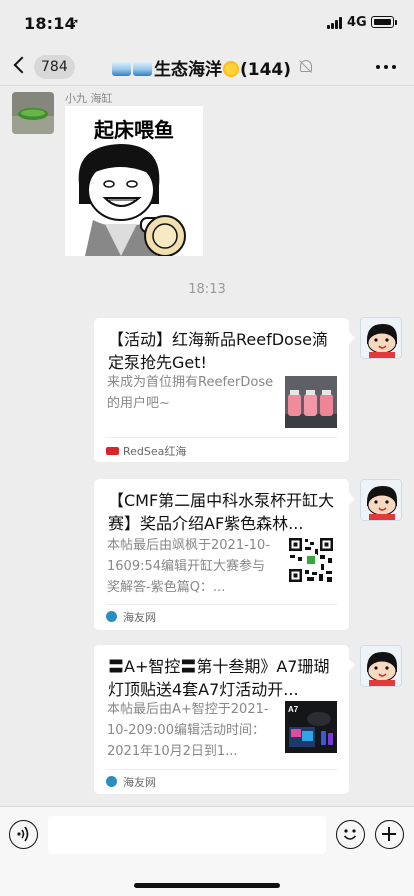  I want to click on input-bar, so click(207, 851).